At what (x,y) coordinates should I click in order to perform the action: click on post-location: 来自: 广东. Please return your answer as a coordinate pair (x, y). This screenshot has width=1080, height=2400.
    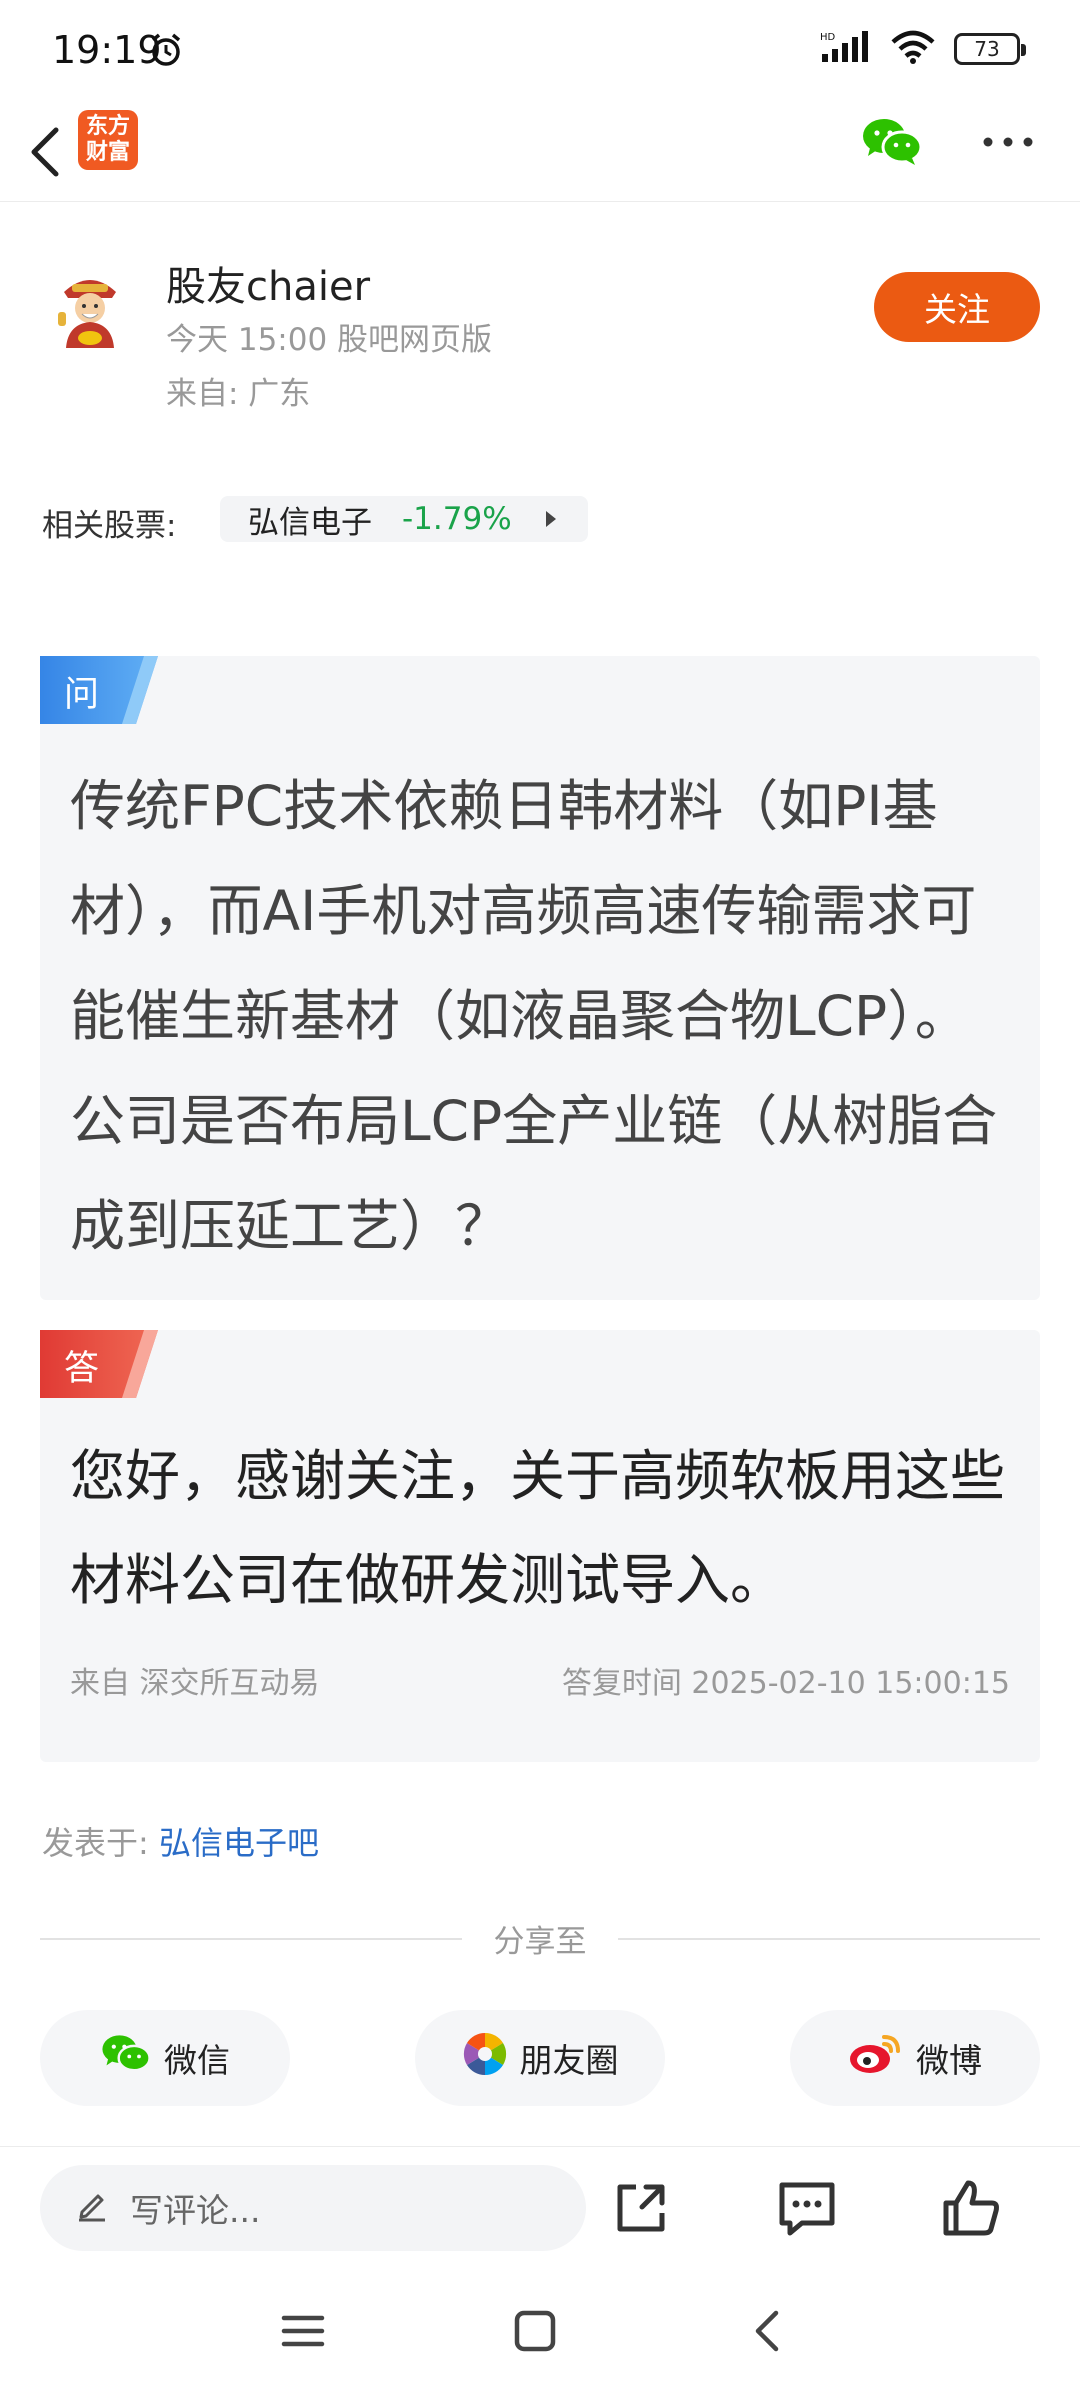
    Looking at the image, I should click on (238, 394).